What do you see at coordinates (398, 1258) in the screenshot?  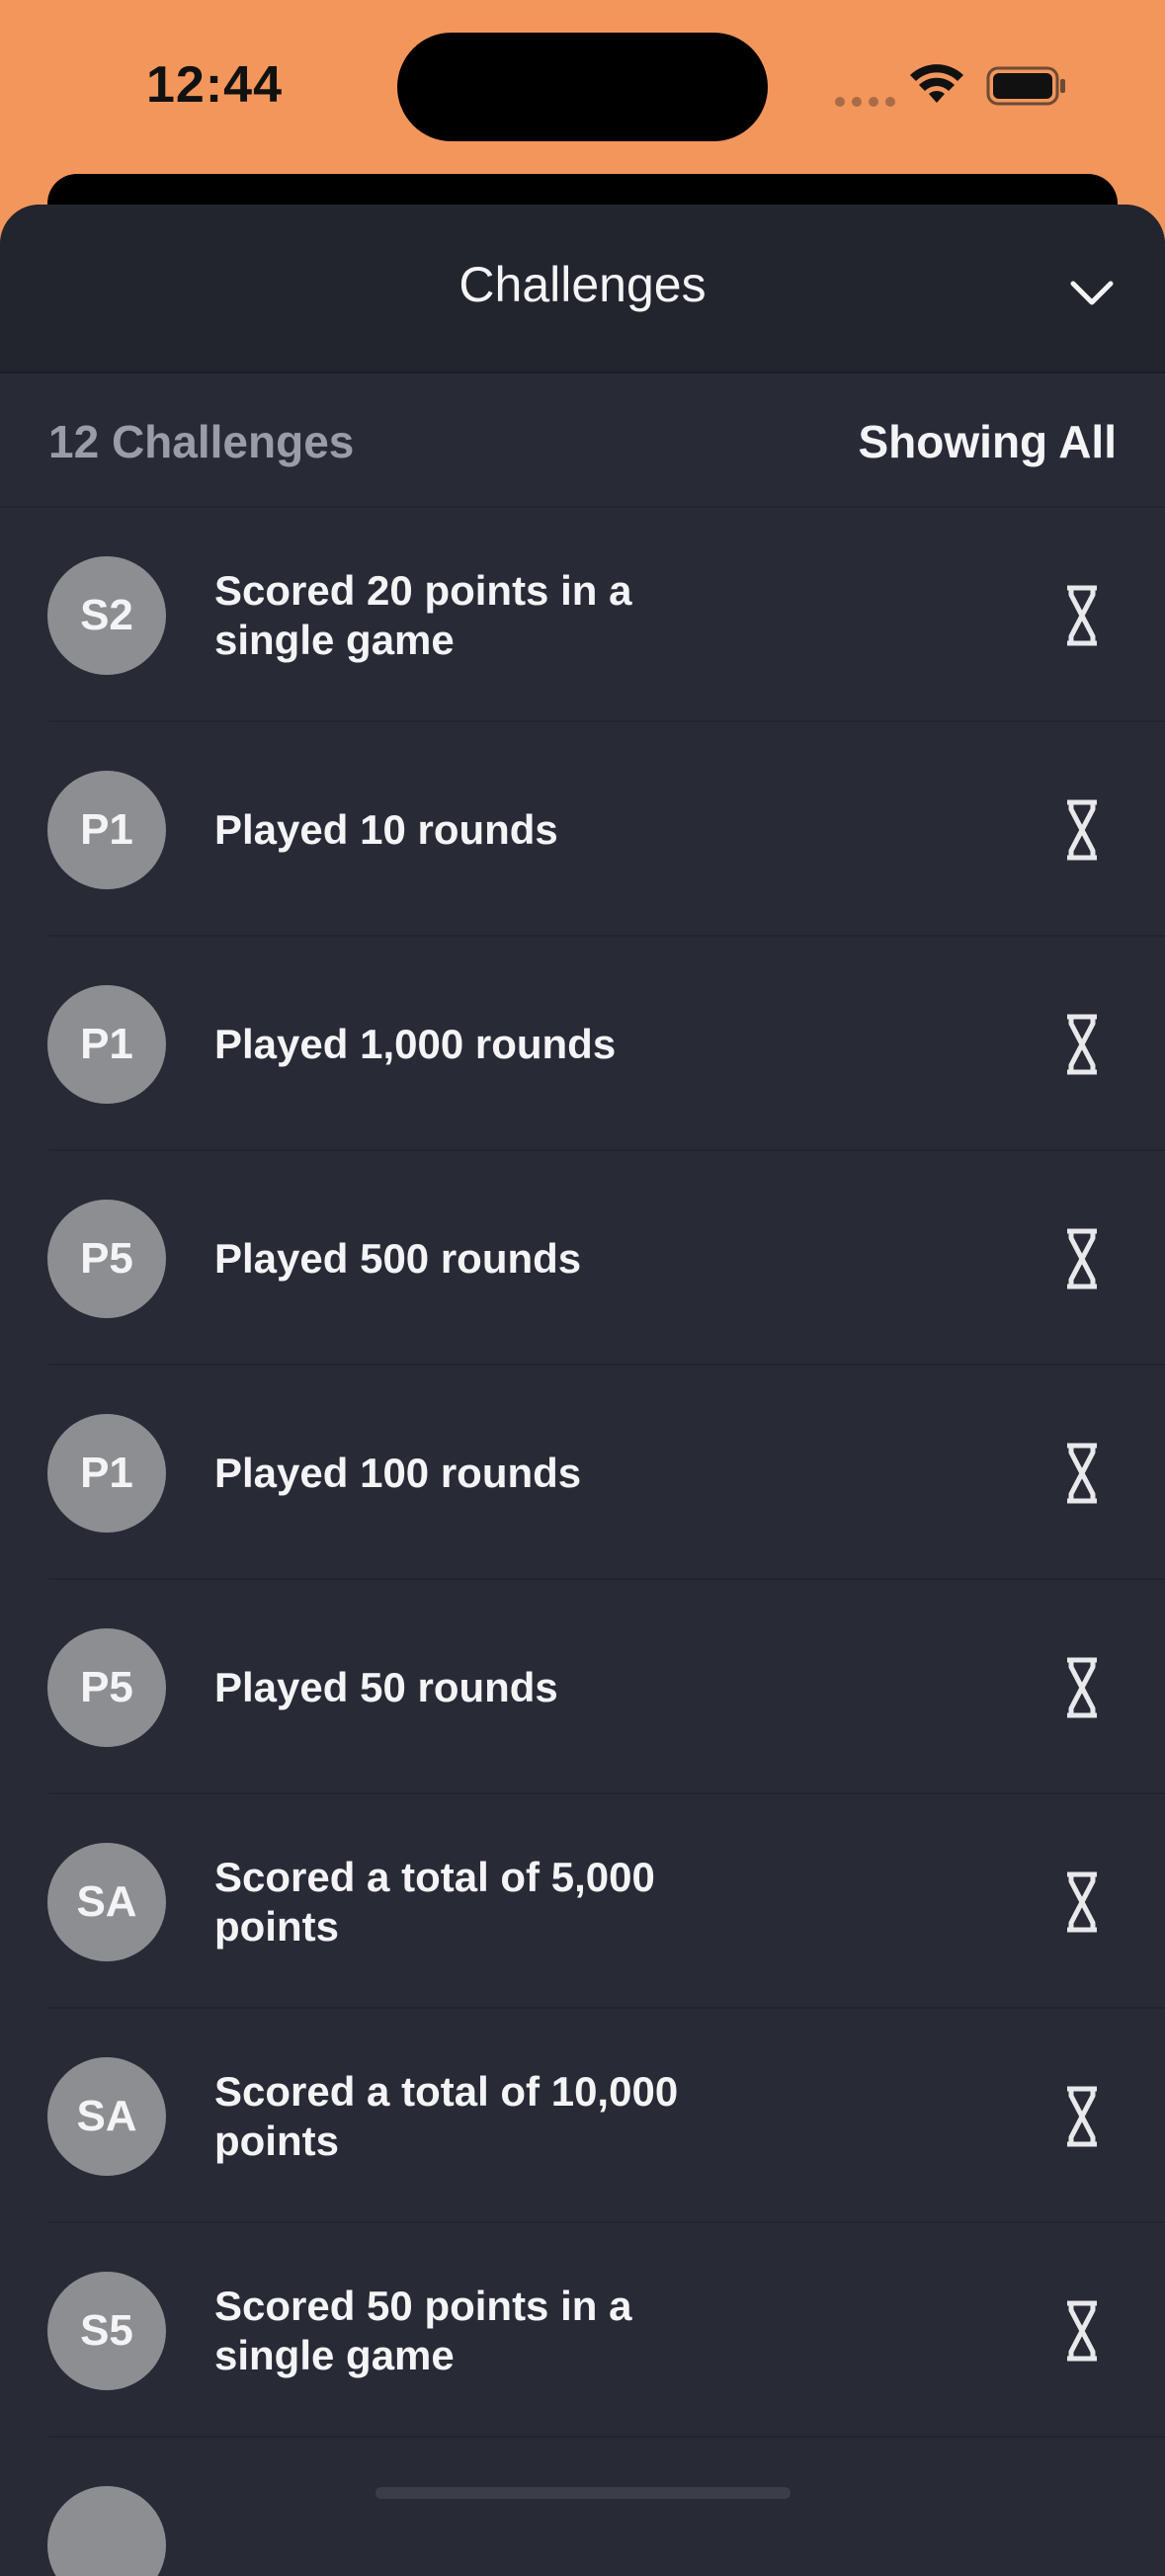 I see `challenge-title: Played 500 rounds` at bounding box center [398, 1258].